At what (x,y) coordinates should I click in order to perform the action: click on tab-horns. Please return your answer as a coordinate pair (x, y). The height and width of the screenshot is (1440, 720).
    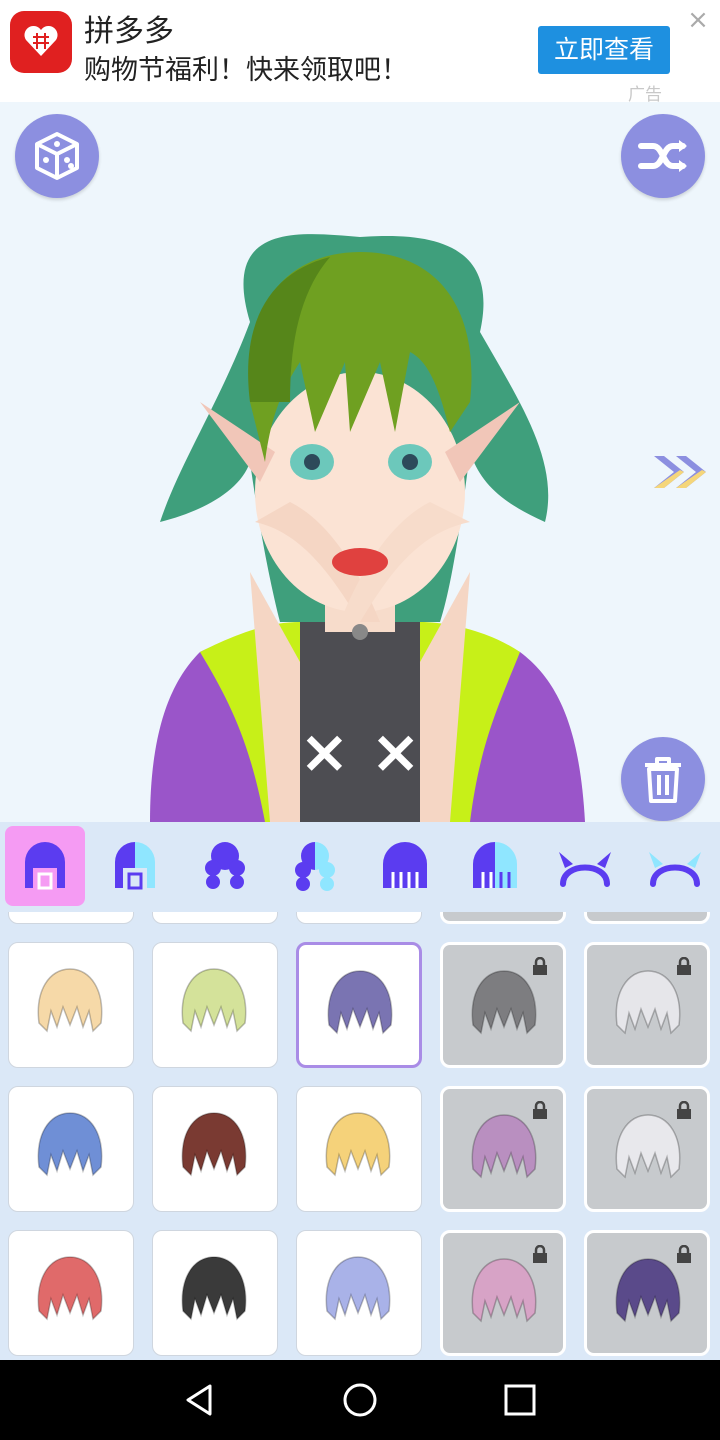
    Looking at the image, I should click on (585, 866).